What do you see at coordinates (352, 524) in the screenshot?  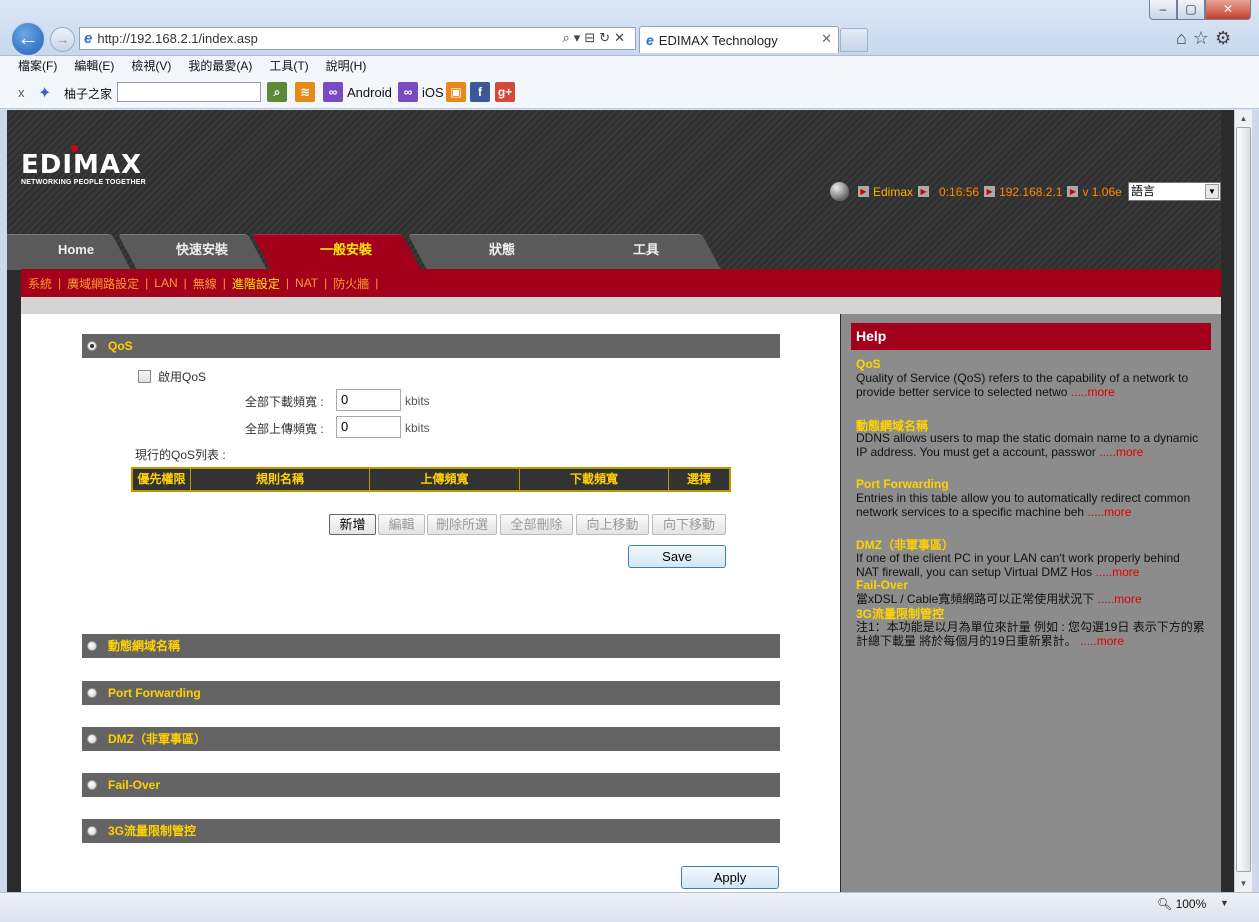 I see `add-rule-button: 新增` at bounding box center [352, 524].